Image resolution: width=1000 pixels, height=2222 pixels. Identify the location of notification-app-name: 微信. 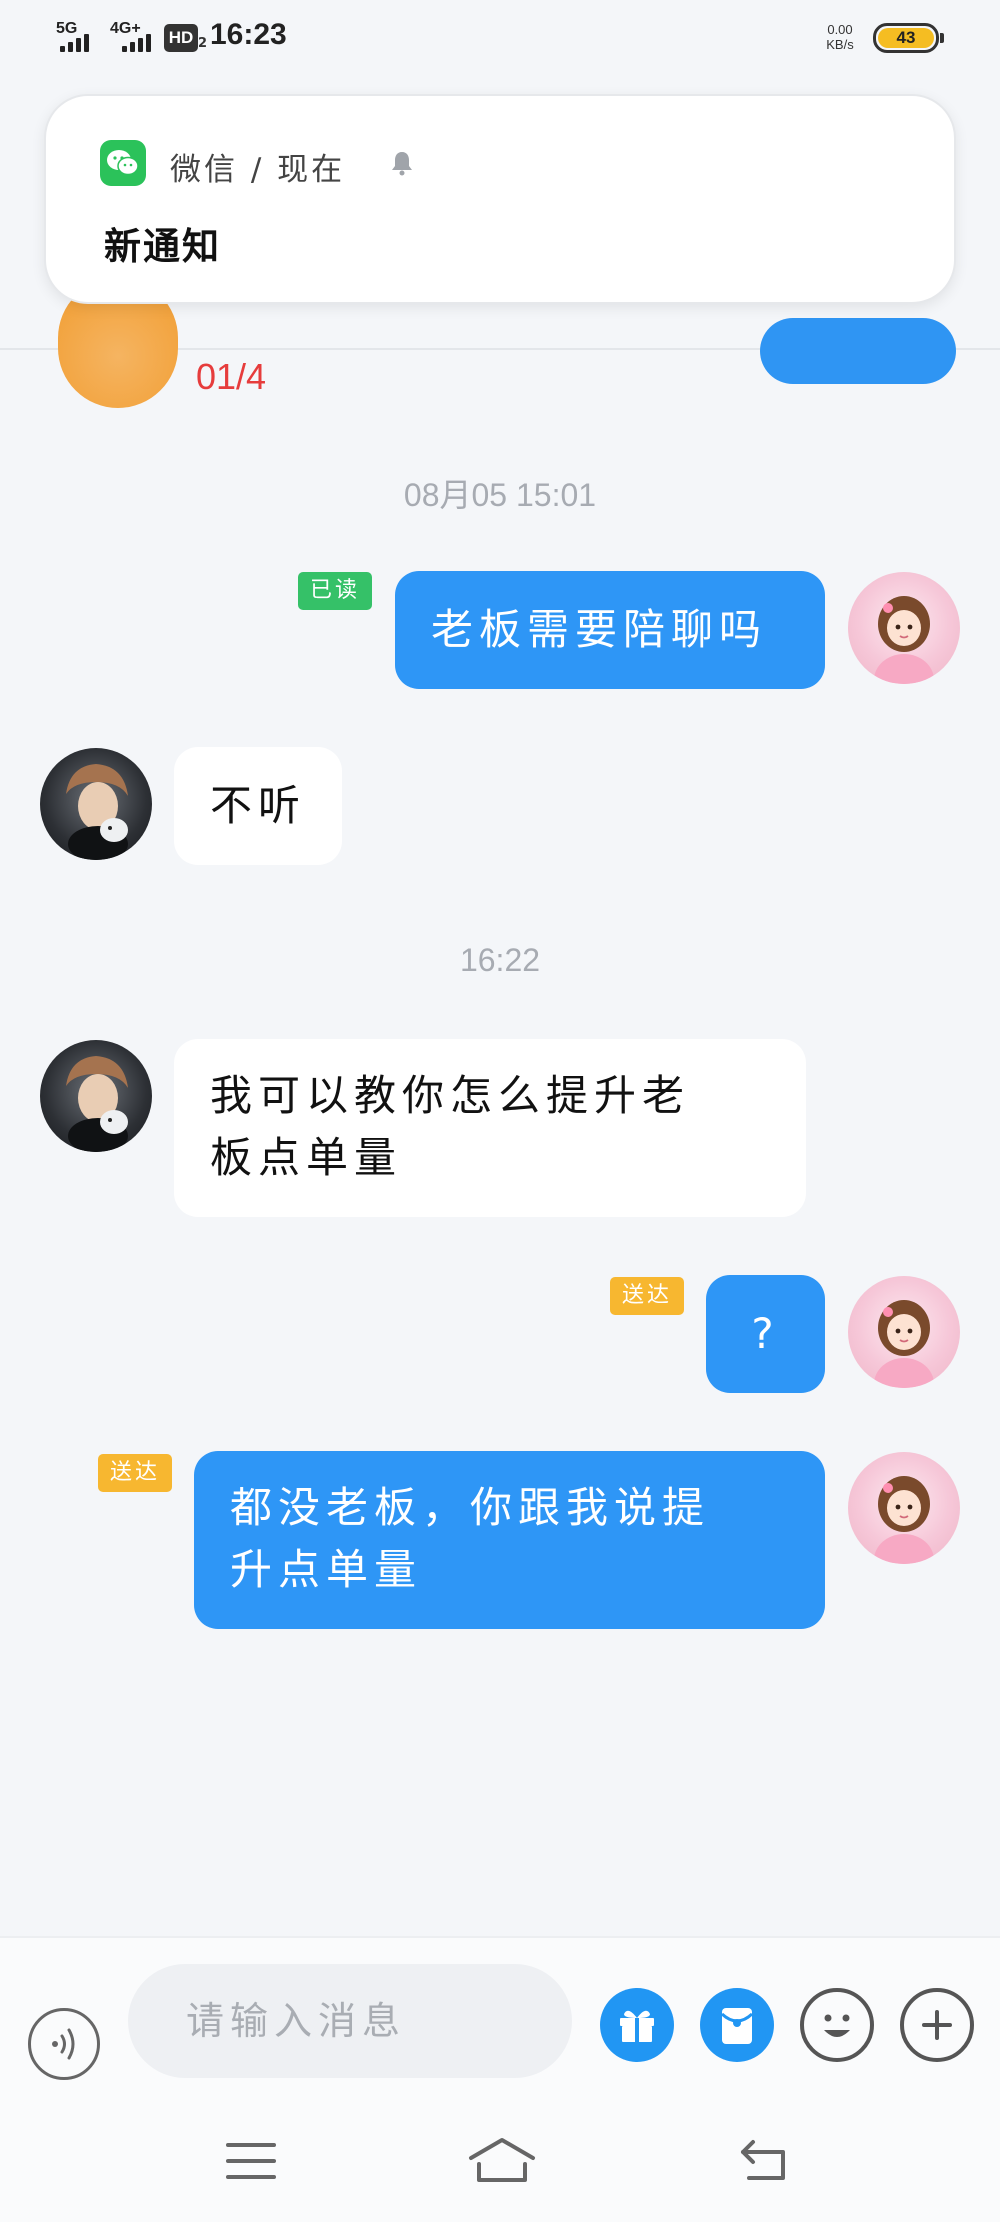
(204, 170).